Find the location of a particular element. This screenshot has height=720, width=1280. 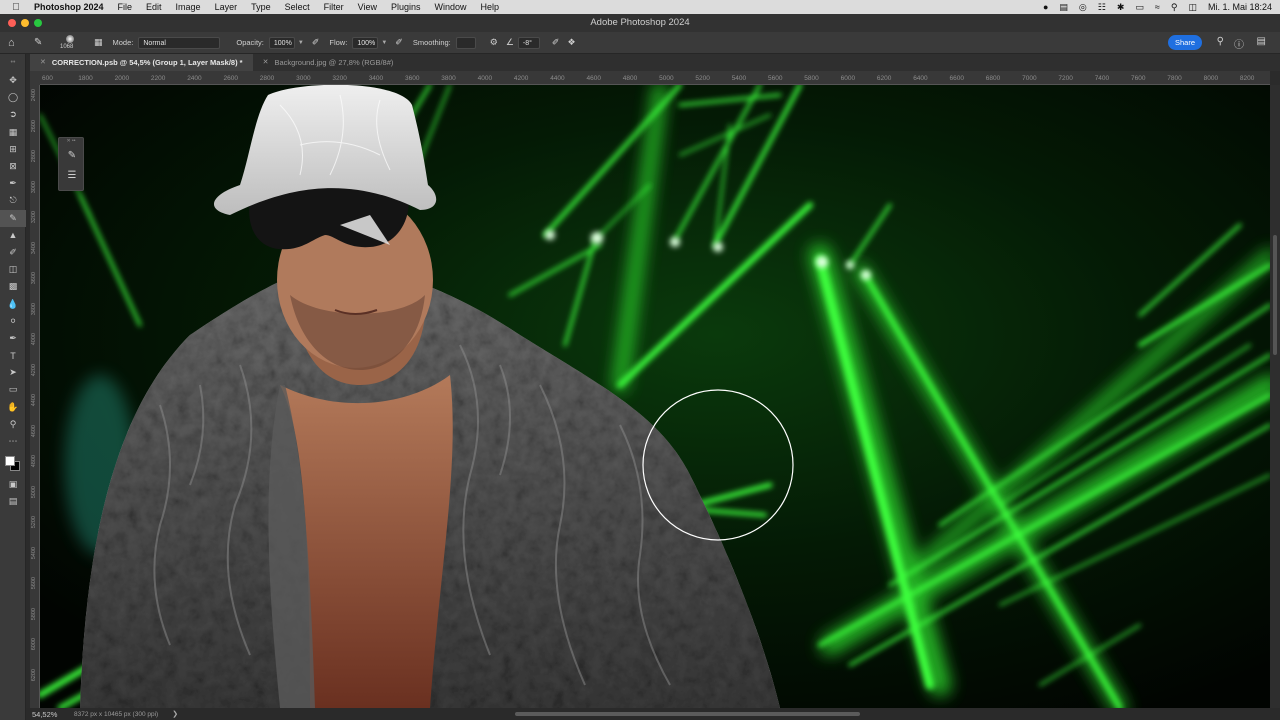

lasso-tool-icon: ➲ is located at coordinates (13, 114).